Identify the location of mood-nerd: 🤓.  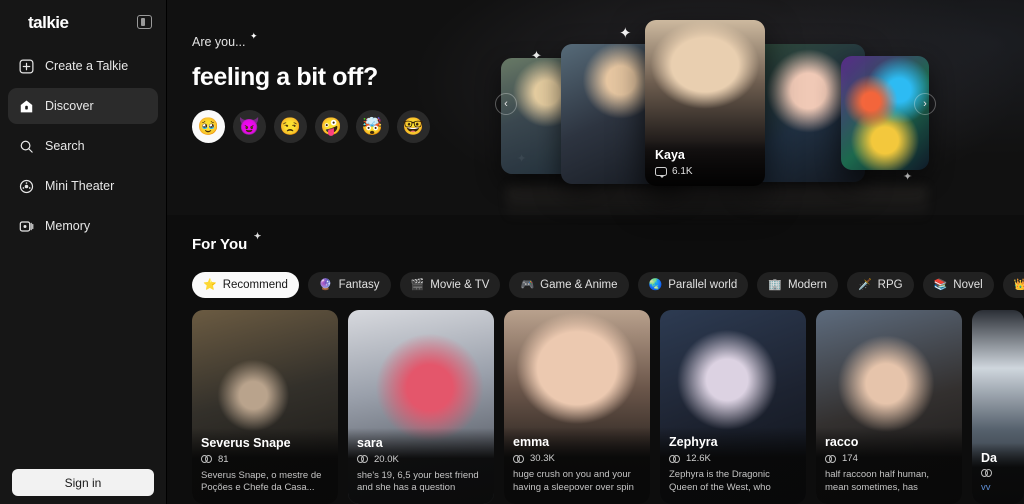
(413, 126).